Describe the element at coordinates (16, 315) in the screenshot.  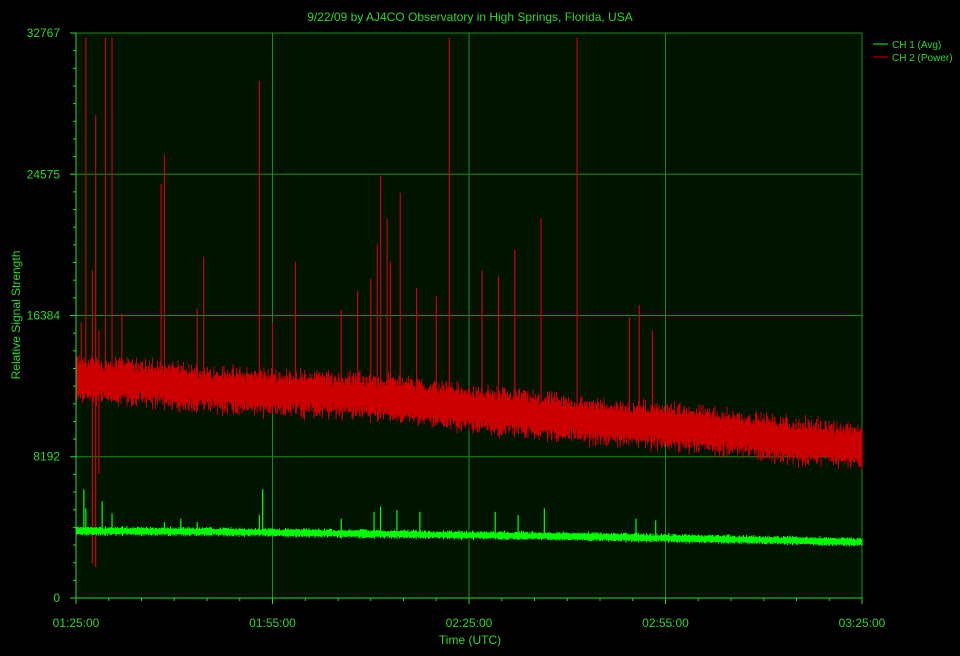
I see `y-axis-label: Relative Signal Strength` at that location.